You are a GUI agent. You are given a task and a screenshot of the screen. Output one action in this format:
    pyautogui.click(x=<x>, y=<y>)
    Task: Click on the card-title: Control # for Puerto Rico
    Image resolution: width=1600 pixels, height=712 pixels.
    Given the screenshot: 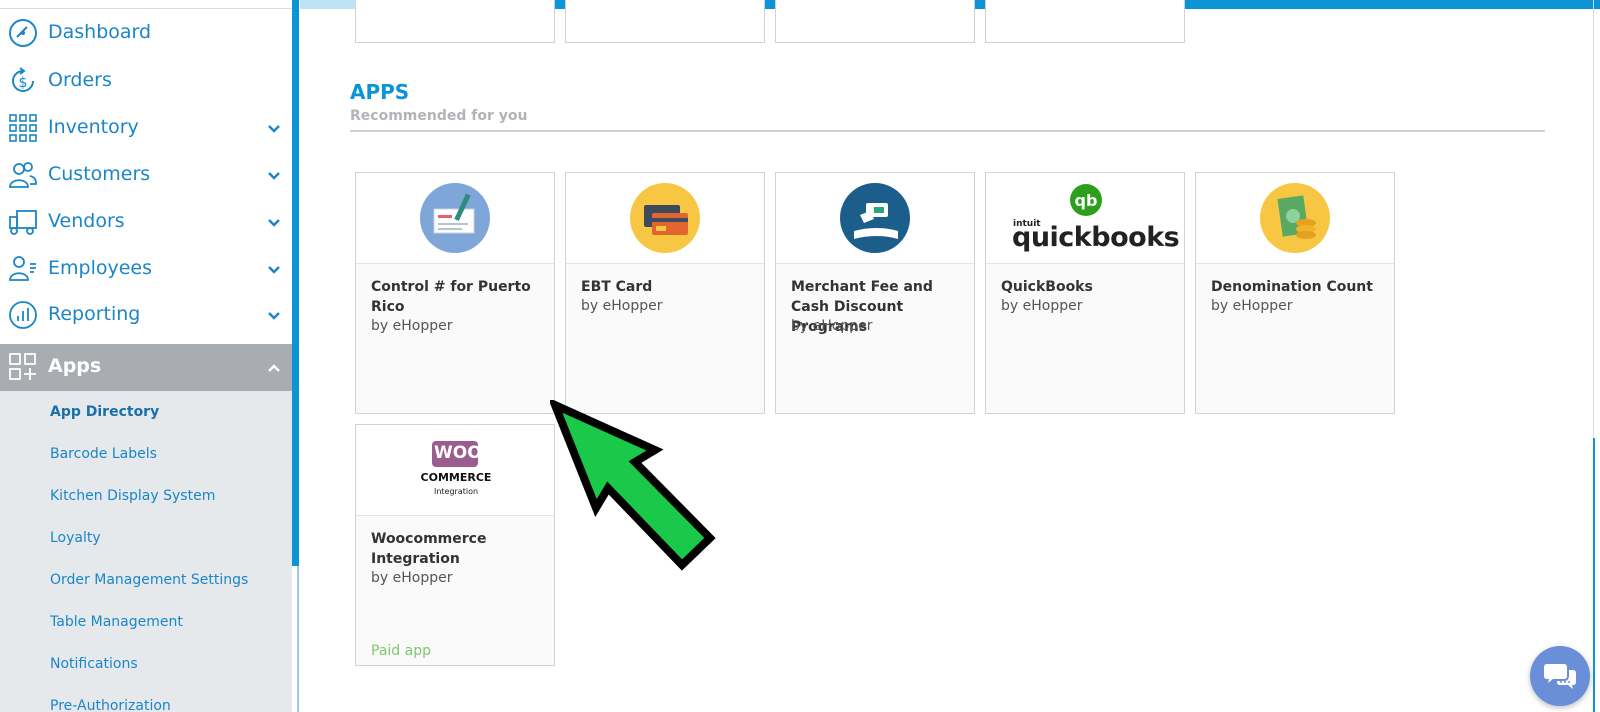 What is the action you would take?
    pyautogui.click(x=451, y=297)
    